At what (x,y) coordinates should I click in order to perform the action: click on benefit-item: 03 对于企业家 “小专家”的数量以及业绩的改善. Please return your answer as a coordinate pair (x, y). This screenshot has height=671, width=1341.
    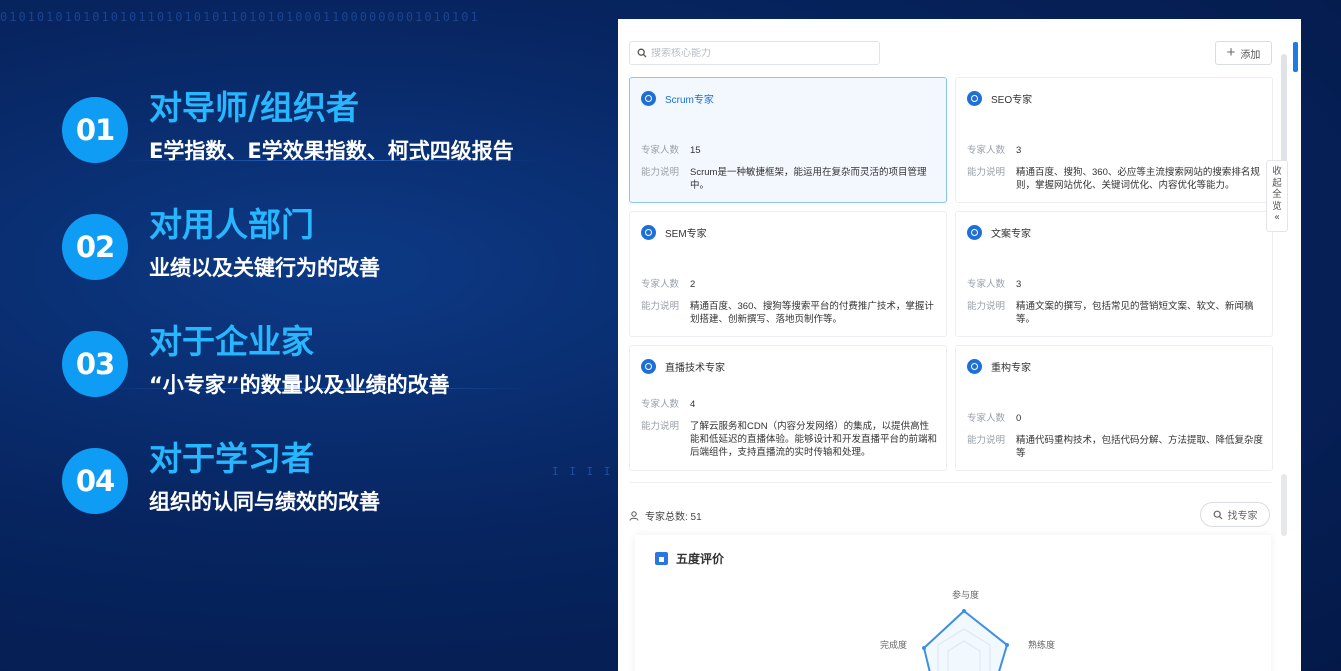
    Looking at the image, I should click on (342, 380).